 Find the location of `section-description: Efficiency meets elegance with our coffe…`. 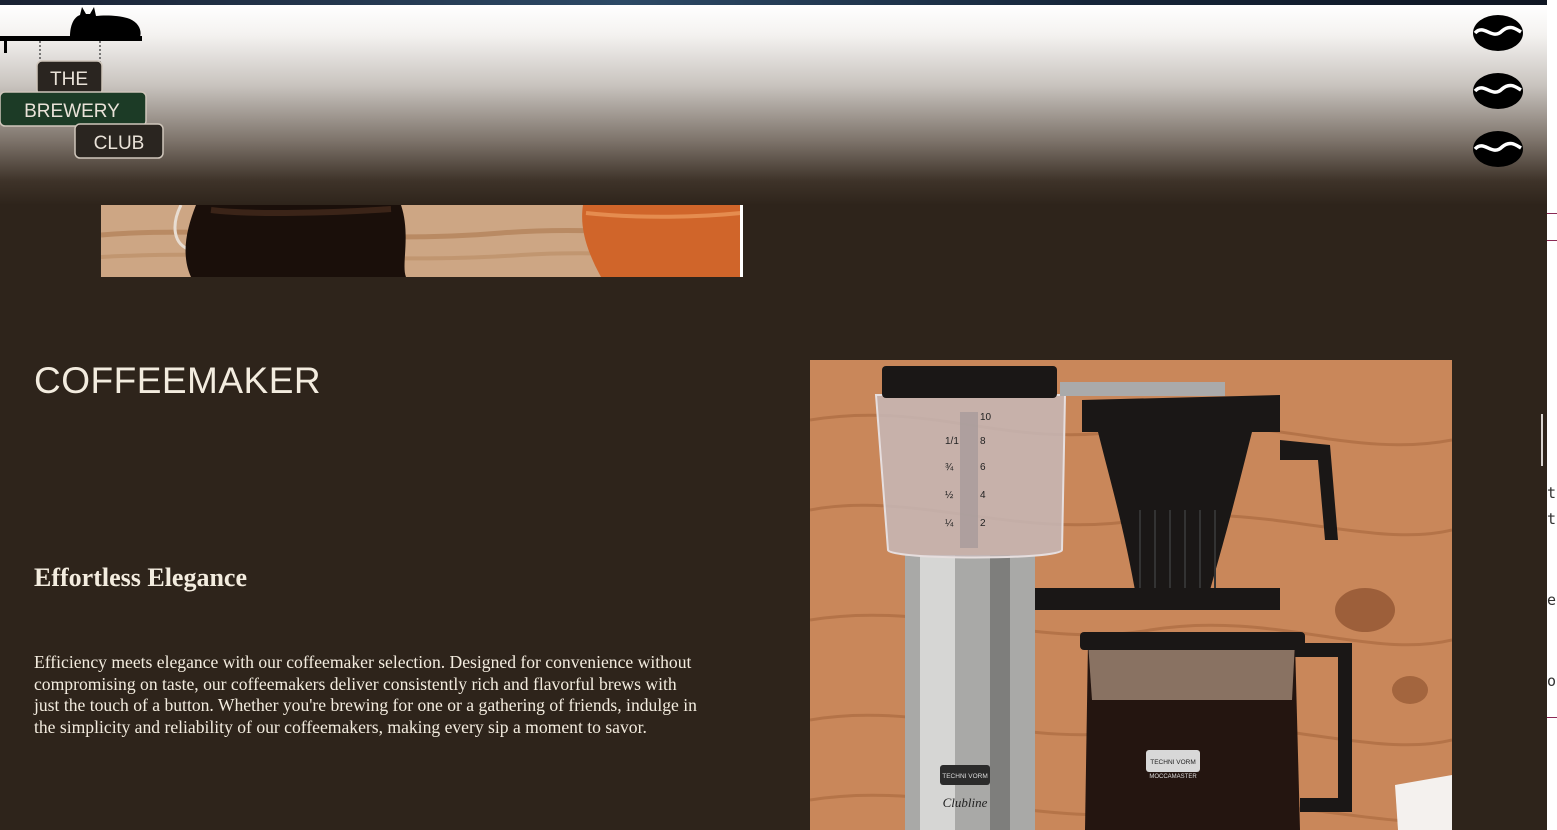

section-description: Efficiency meets elegance with our coffe… is located at coordinates (365, 694).